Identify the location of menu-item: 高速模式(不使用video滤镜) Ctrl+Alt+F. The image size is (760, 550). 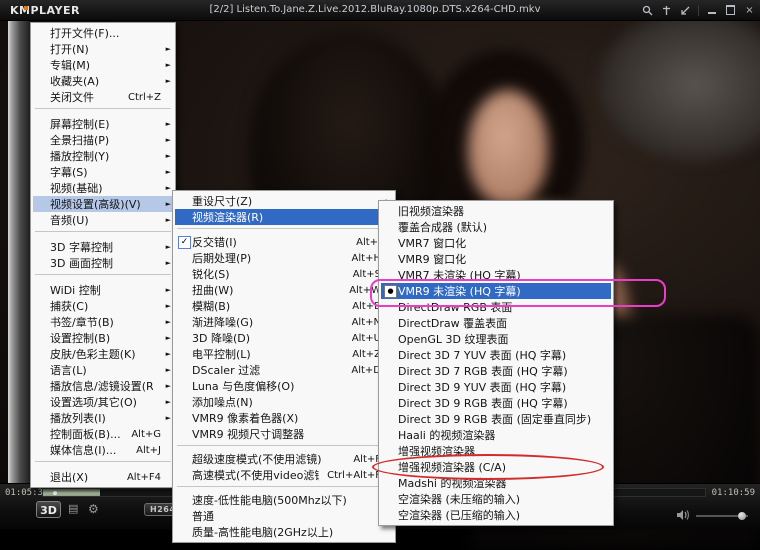
(284, 475).